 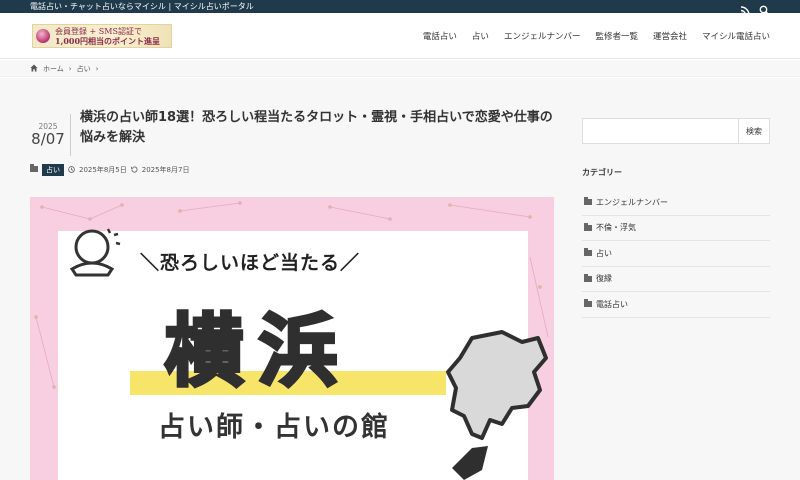 I want to click on nav-item-phone-fortune: 電話占い, so click(x=440, y=36).